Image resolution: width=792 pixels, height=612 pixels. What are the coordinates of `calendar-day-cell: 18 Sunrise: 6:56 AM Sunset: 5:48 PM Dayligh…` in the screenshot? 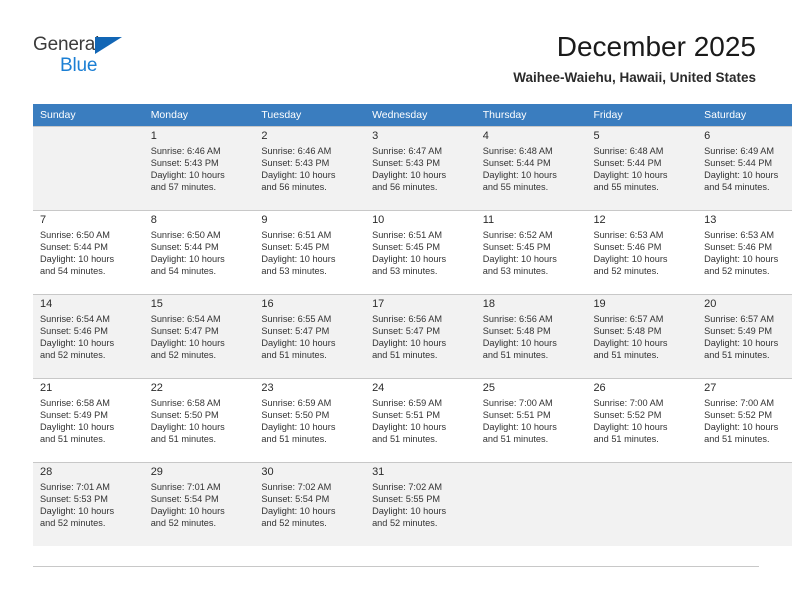 It's located at (531, 336).